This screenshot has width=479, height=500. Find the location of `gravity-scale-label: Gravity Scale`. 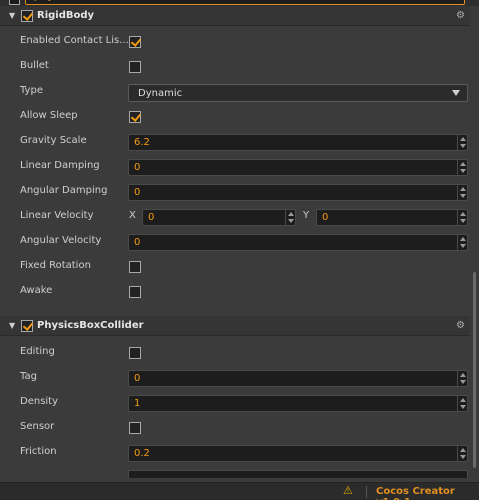

gravity-scale-label: Gravity Scale is located at coordinates (53, 140).